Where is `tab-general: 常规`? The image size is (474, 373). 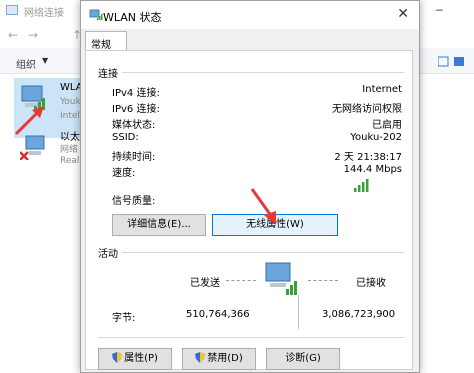 tab-general: 常规 is located at coordinates (106, 41).